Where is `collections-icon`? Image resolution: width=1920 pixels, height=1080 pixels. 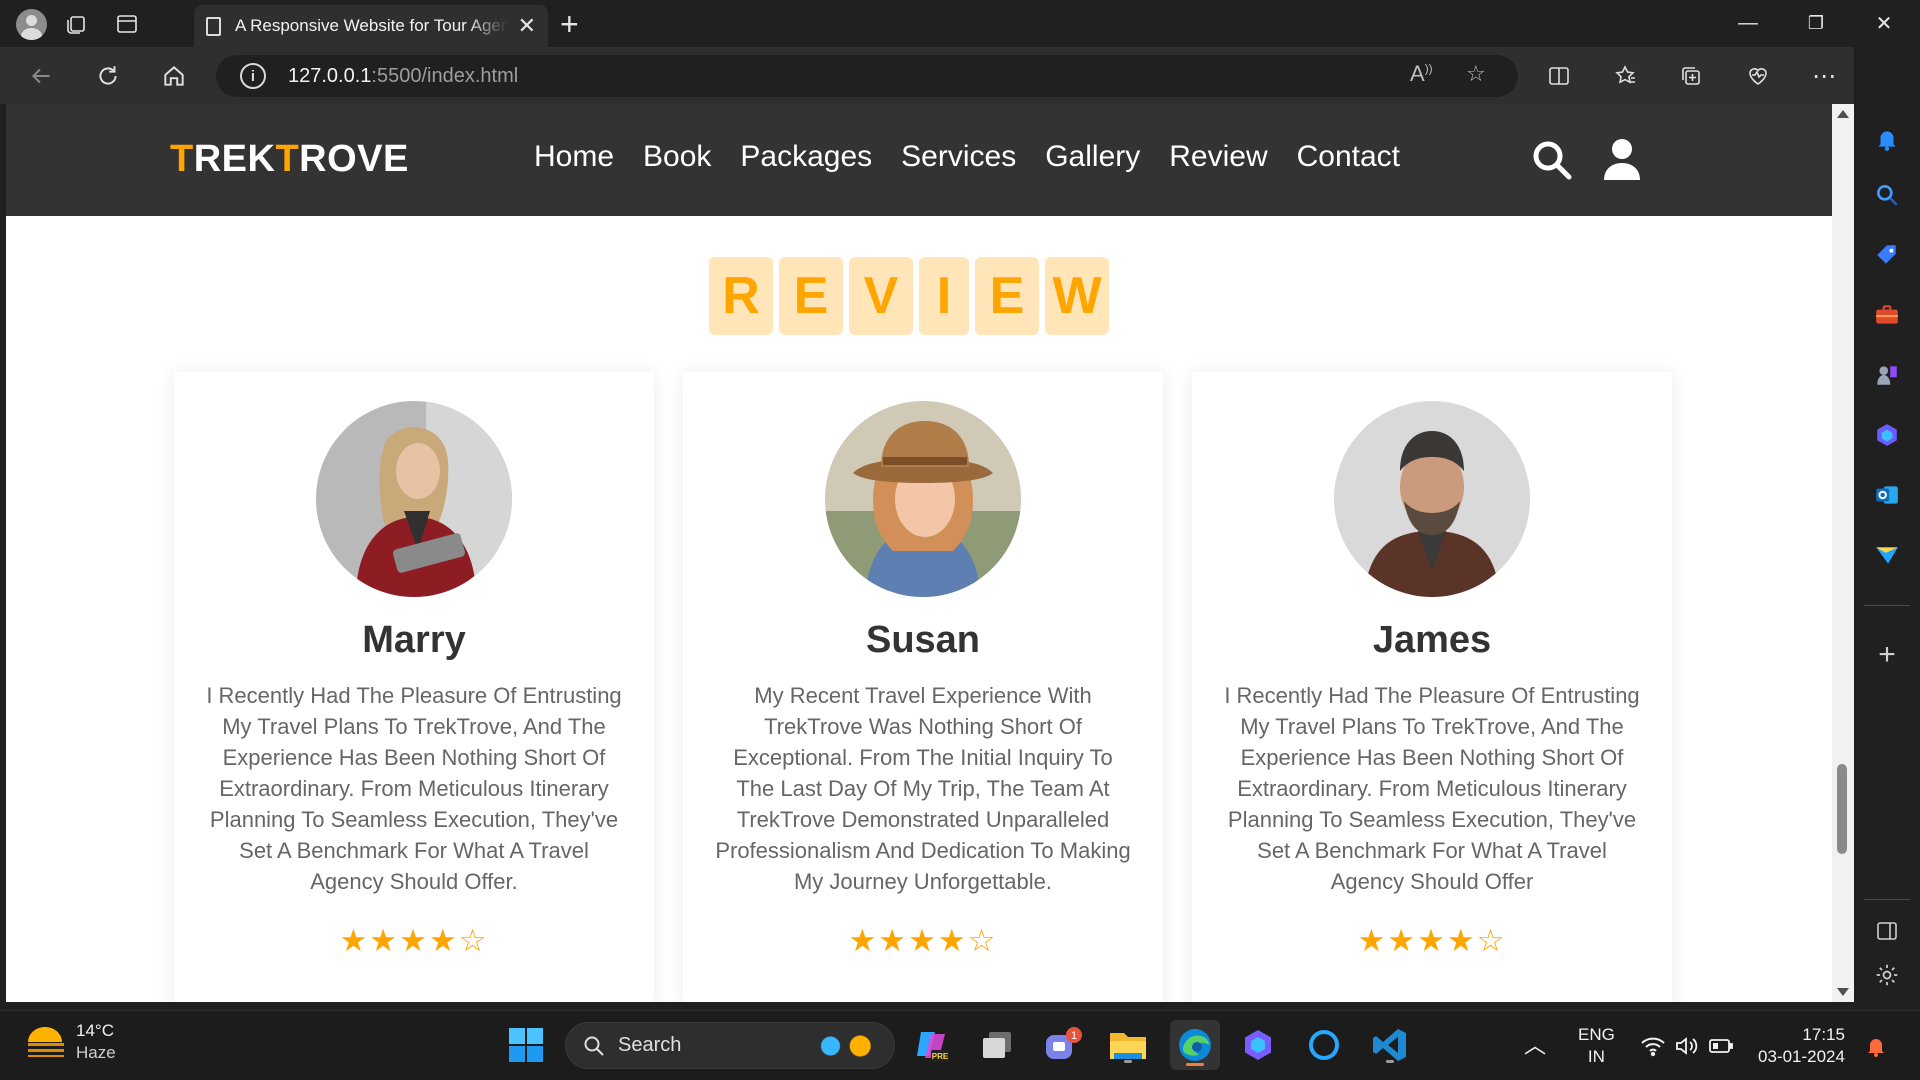 collections-icon is located at coordinates (1691, 76).